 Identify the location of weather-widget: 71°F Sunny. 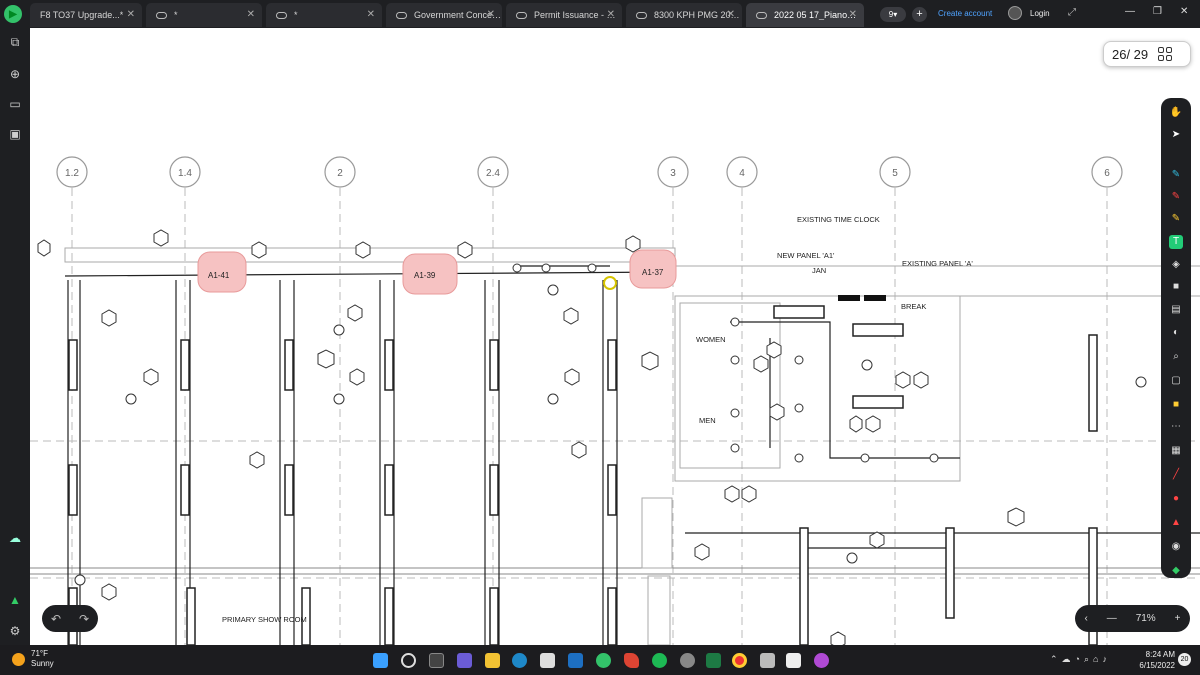
(33, 659).